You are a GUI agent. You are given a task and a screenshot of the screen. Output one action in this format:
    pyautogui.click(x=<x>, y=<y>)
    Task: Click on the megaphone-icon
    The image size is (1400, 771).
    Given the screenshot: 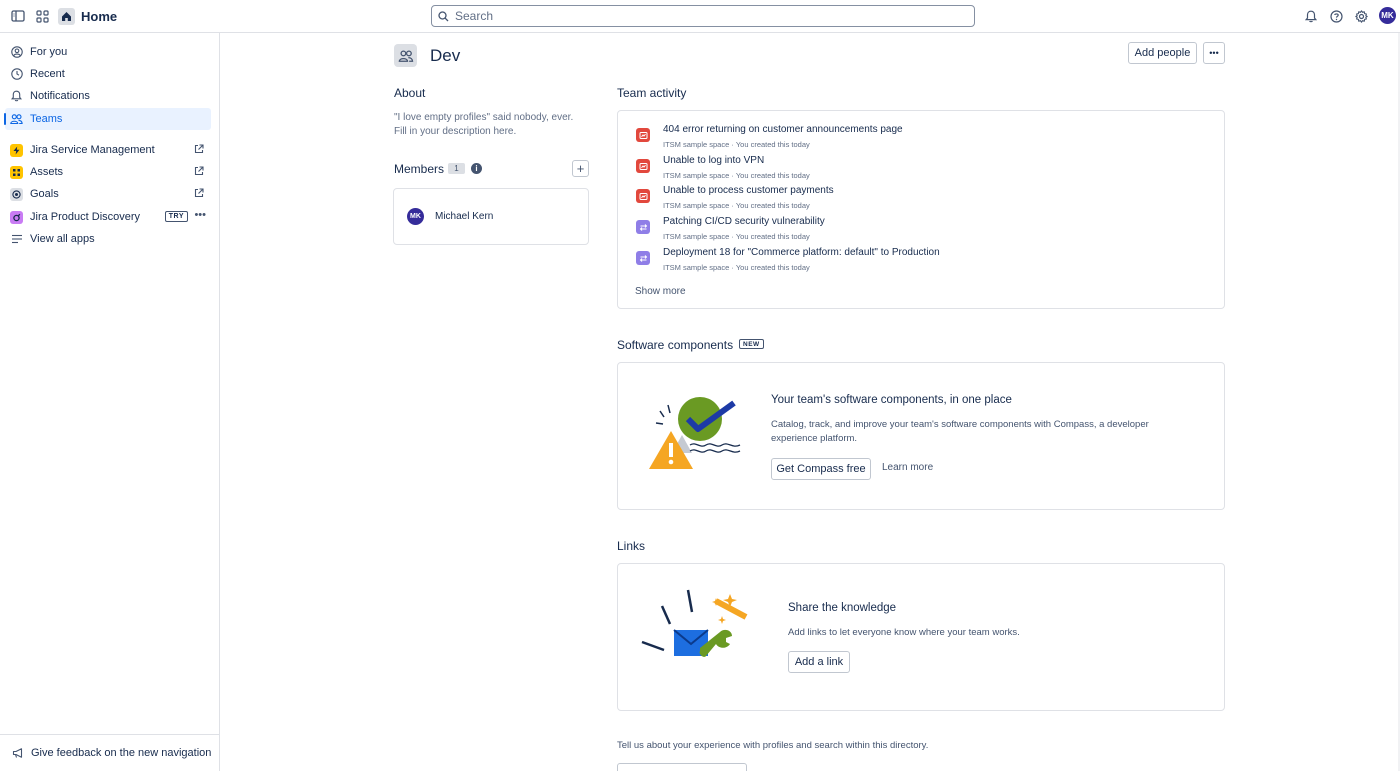 What is the action you would take?
    pyautogui.click(x=17, y=753)
    